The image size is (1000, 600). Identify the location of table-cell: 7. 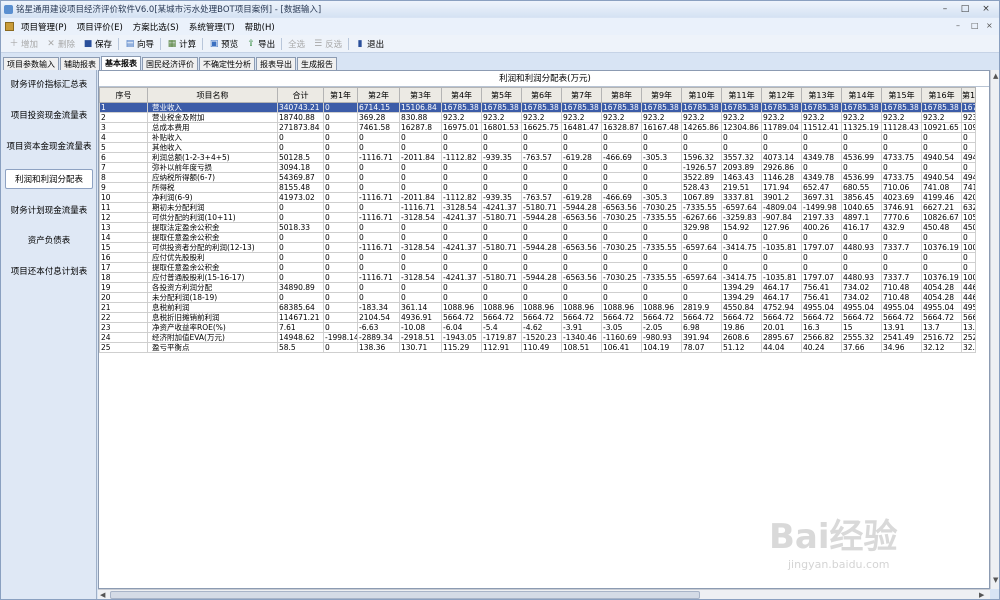
(123, 167).